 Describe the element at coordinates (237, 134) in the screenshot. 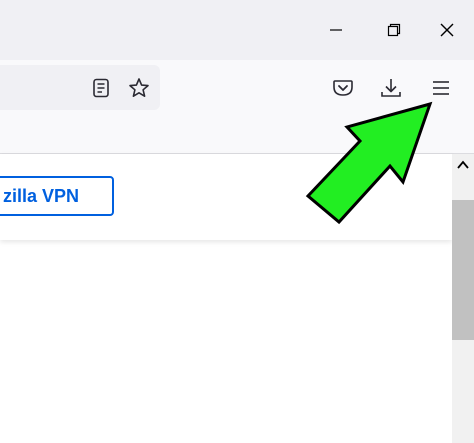

I see `bookmarks-toolbar` at that location.